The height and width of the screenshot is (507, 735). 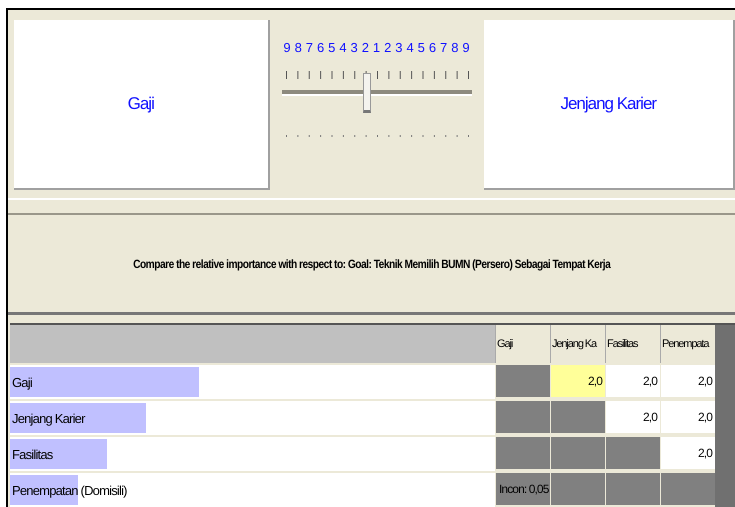 I want to click on row-label: Penempatan (Domisili), so click(x=69, y=490).